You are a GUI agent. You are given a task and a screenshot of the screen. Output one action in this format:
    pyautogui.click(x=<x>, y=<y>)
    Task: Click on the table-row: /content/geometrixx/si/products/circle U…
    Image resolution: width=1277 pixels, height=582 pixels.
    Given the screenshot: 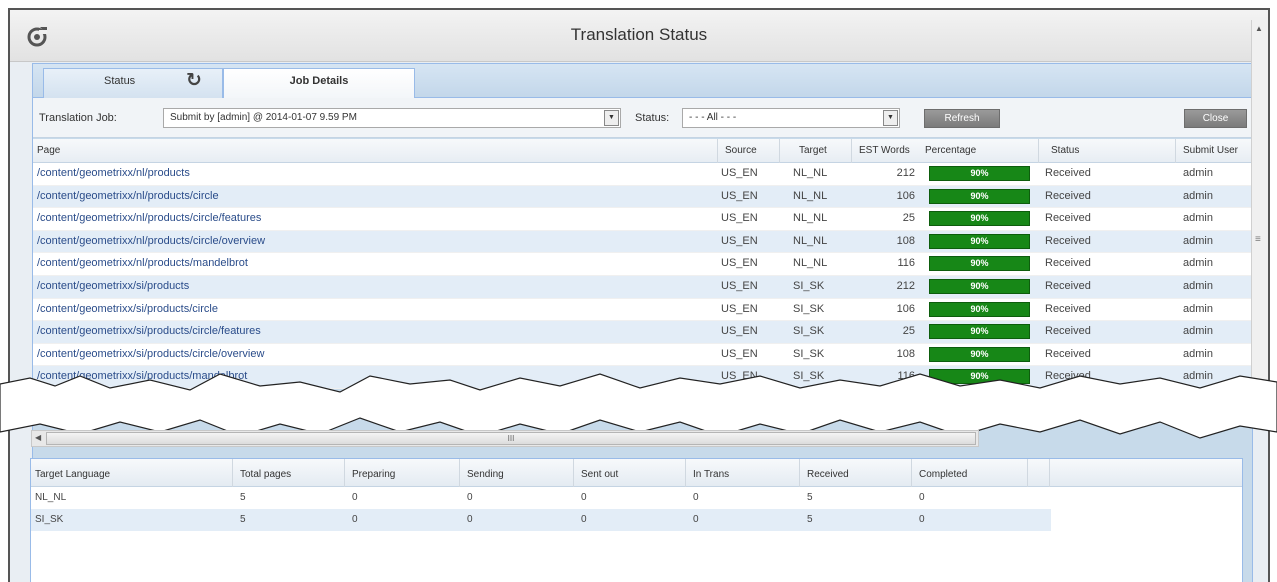 What is the action you would take?
    pyautogui.click(x=642, y=310)
    